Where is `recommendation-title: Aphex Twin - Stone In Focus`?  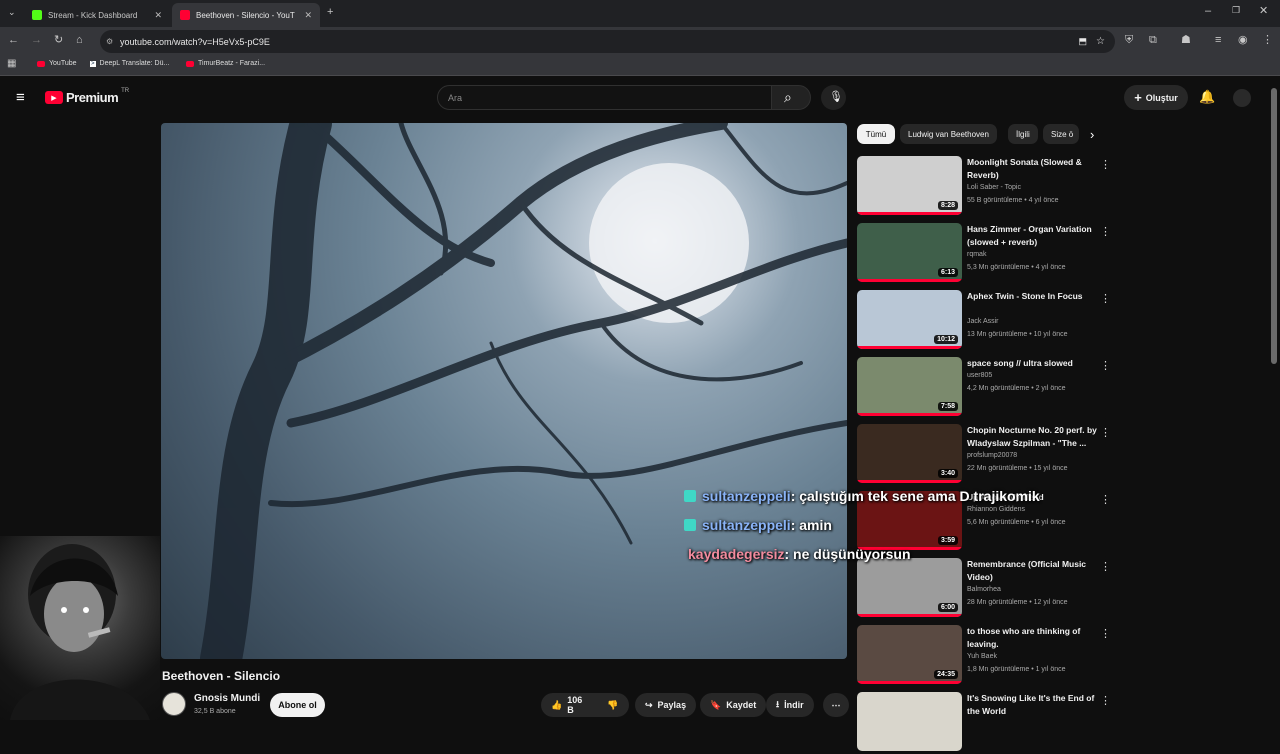
recommendation-title: Aphex Twin - Stone In Focus is located at coordinates (1032, 296).